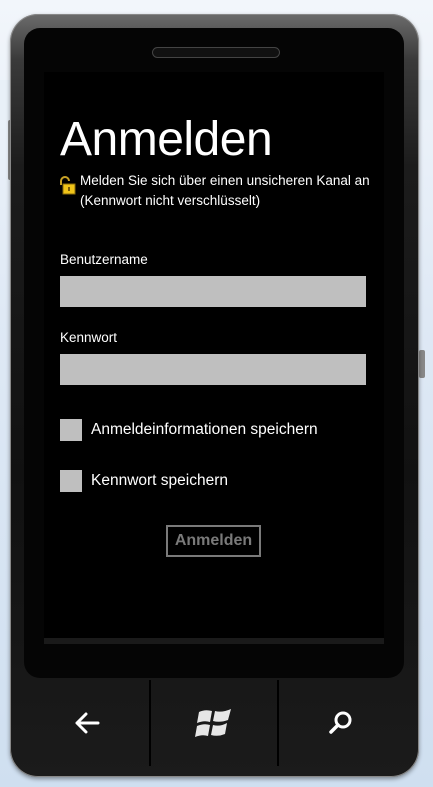 Image resolution: width=433 pixels, height=787 pixels. I want to click on search-button, so click(341, 723).